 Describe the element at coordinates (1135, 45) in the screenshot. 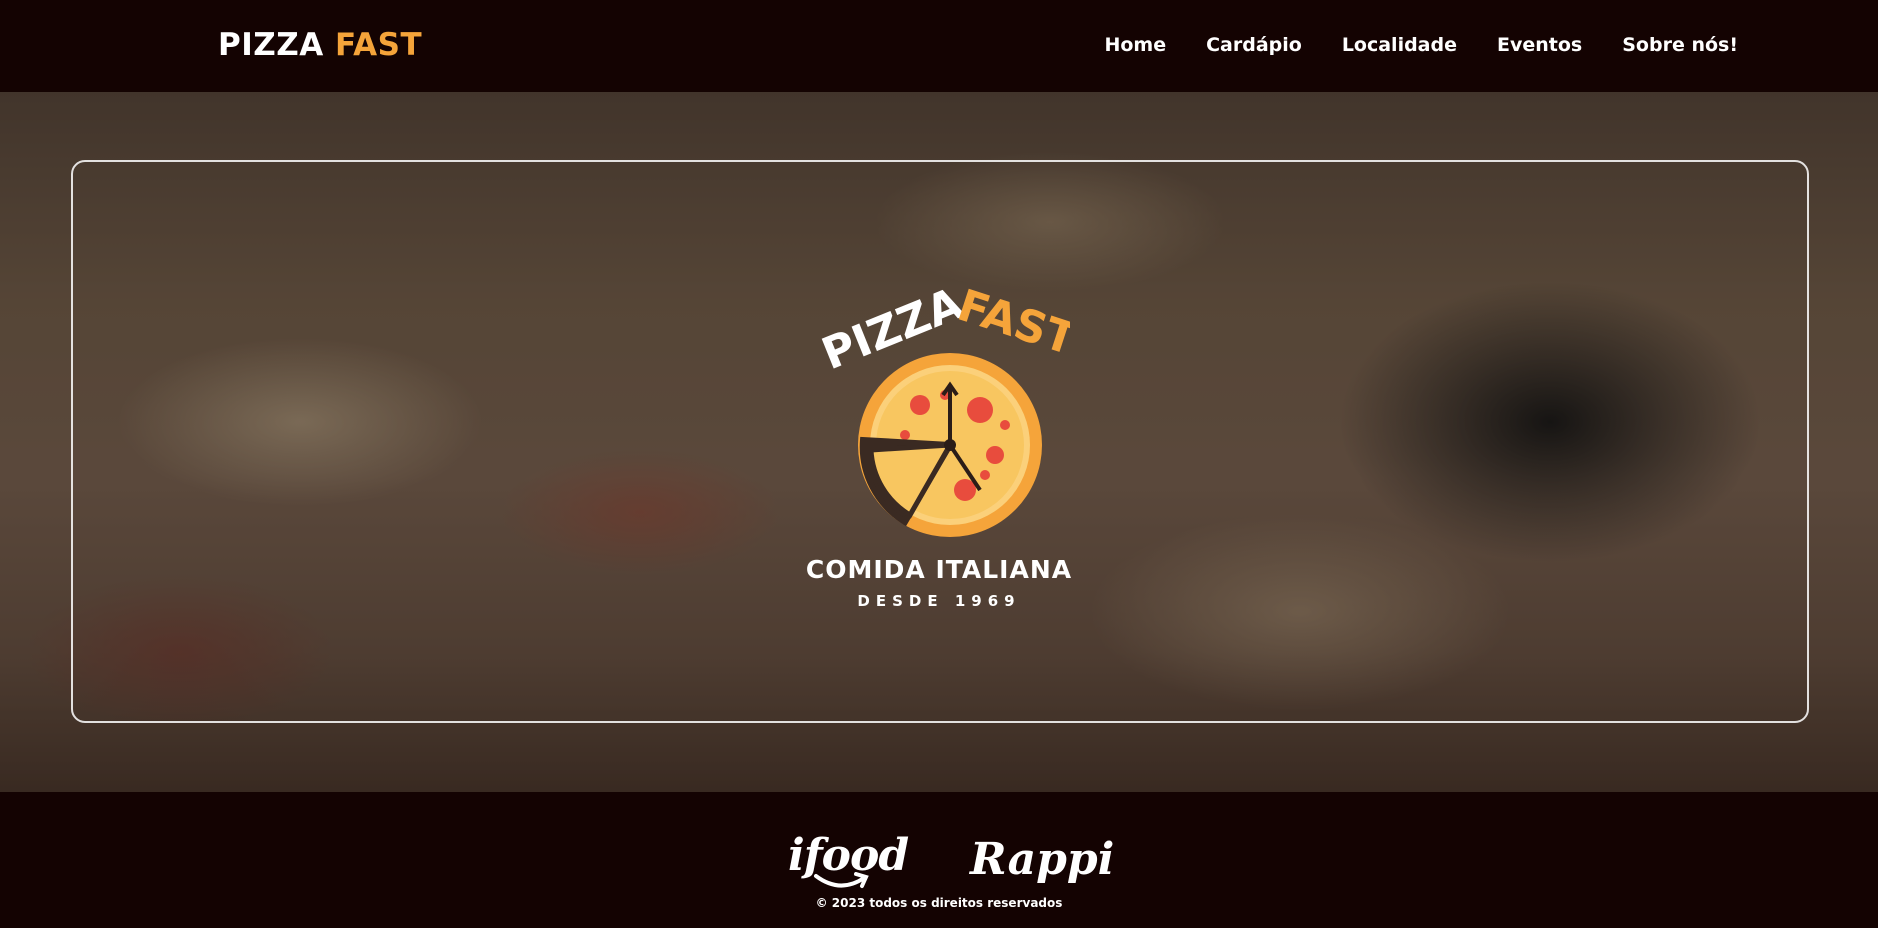

I see `nav-home: Home` at that location.